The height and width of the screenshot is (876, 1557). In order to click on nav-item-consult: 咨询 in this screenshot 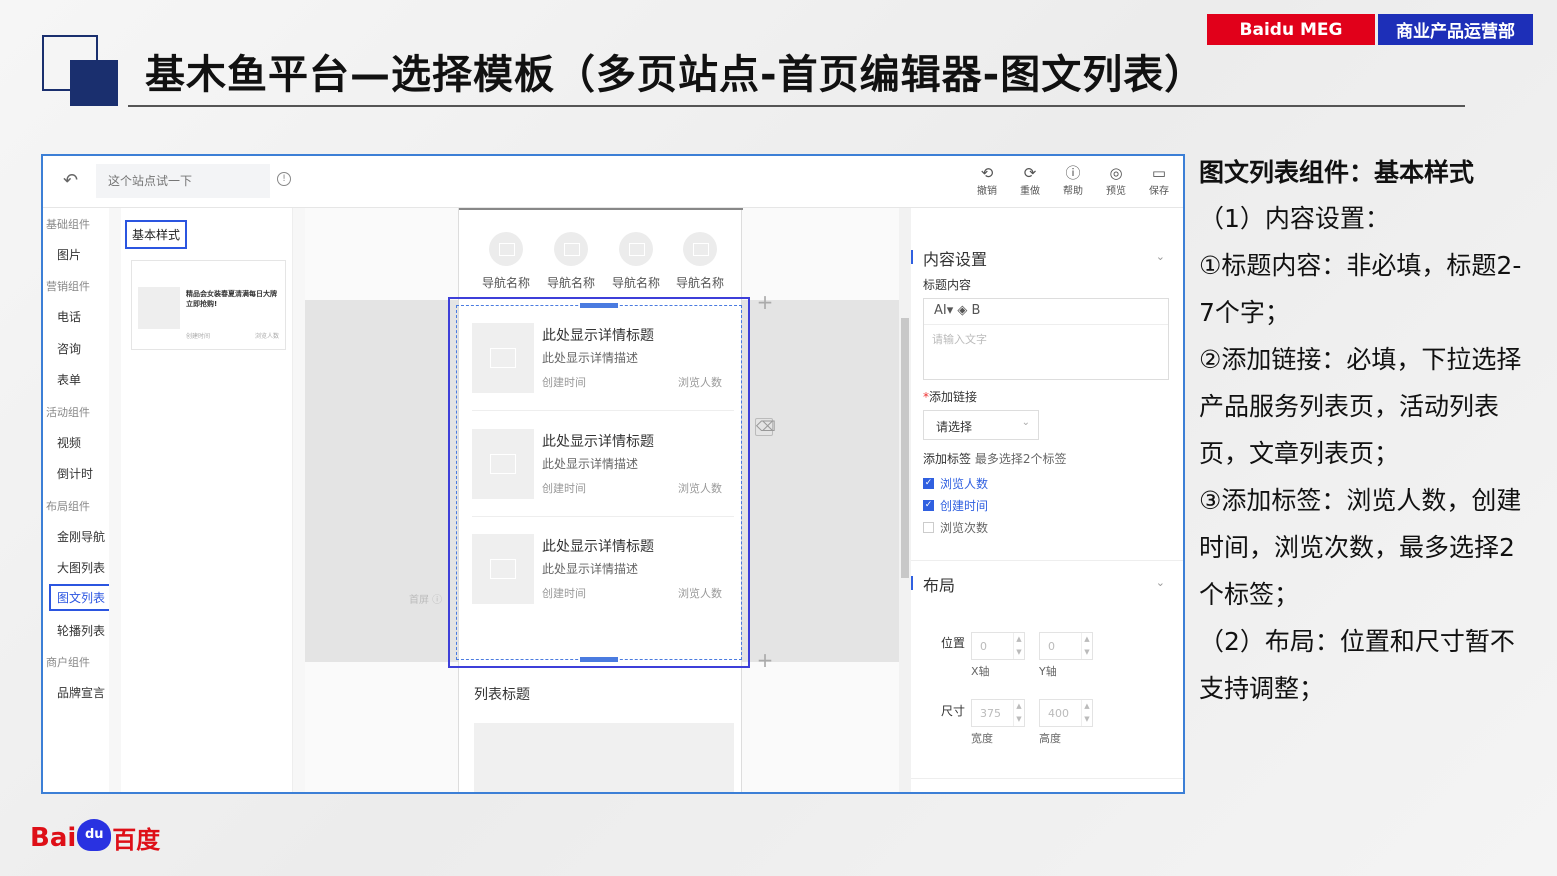, I will do `click(69, 348)`.